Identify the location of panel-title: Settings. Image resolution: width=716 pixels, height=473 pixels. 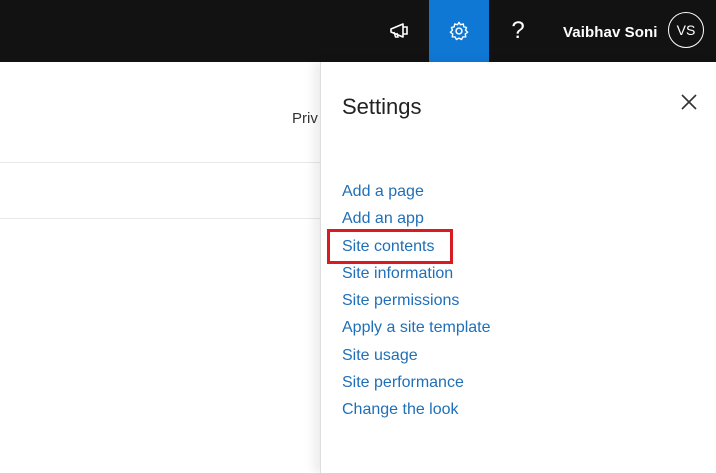
(382, 106).